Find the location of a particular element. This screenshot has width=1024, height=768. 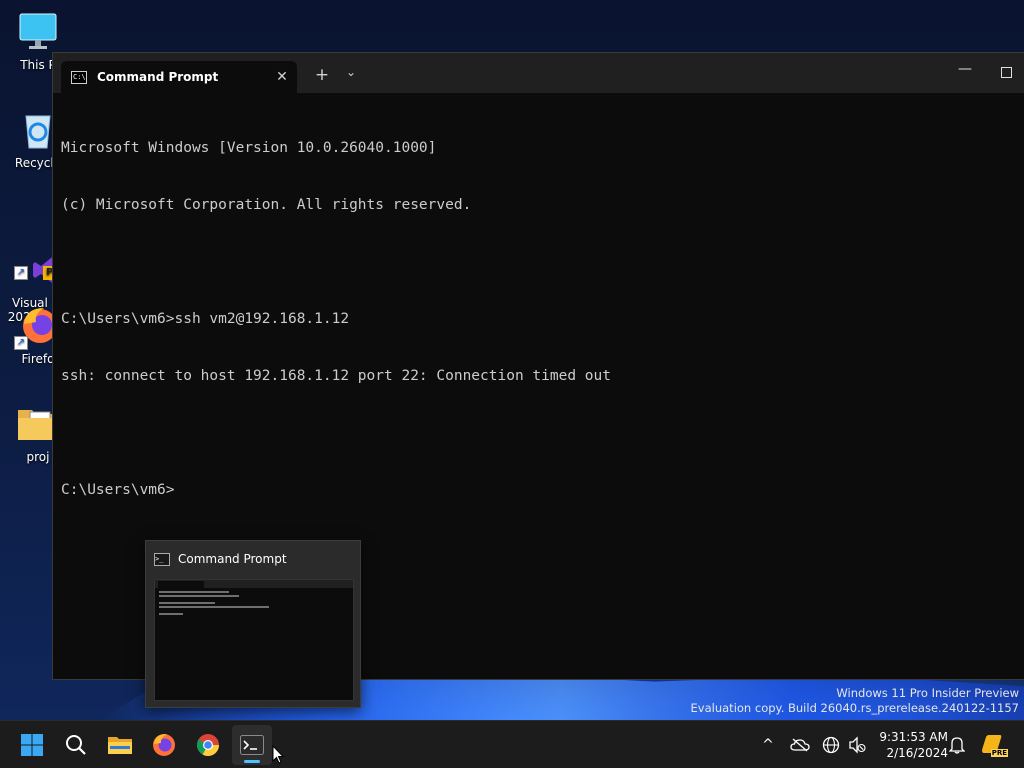

search-icon is located at coordinates (76, 745).